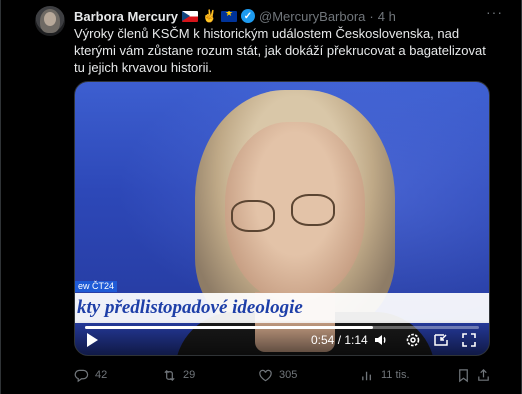  I want to click on play-icon, so click(92, 340).